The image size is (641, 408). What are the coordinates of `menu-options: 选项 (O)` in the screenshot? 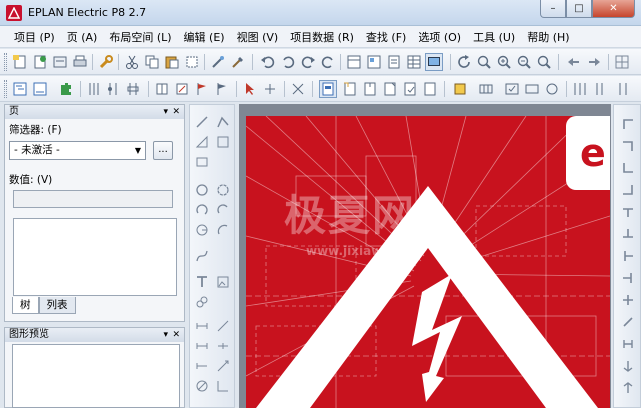 It's located at (439, 37).